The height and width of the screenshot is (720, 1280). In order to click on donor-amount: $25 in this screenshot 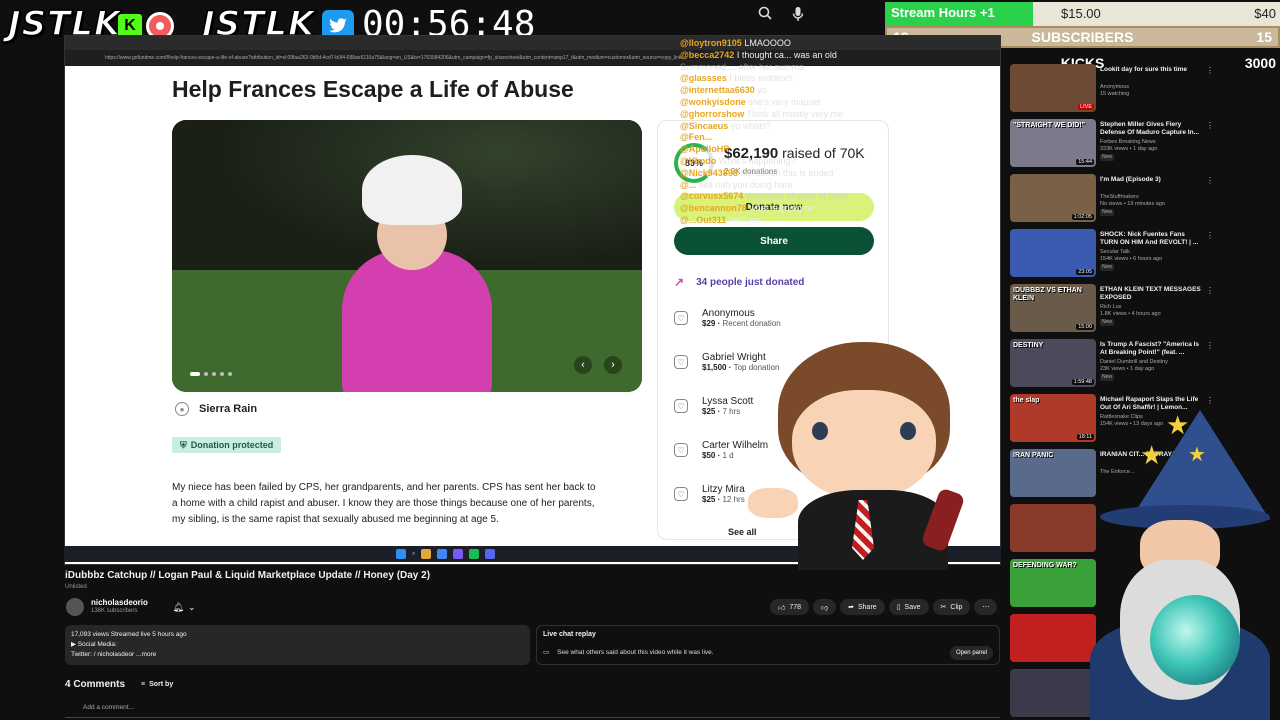, I will do `click(709, 499)`.